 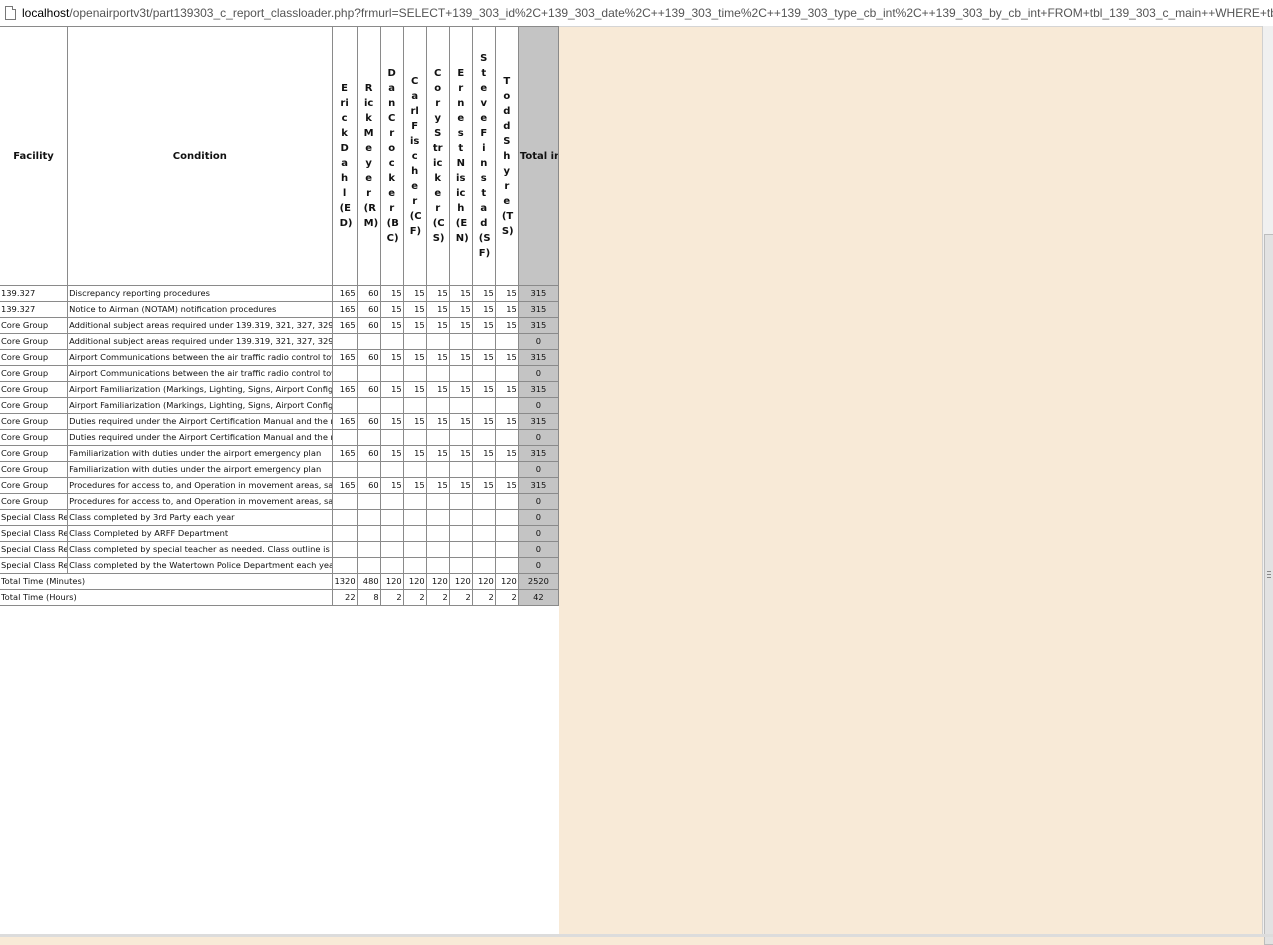 I want to click on person-header-label: Steve Finstad (SF), so click(x=484, y=156).